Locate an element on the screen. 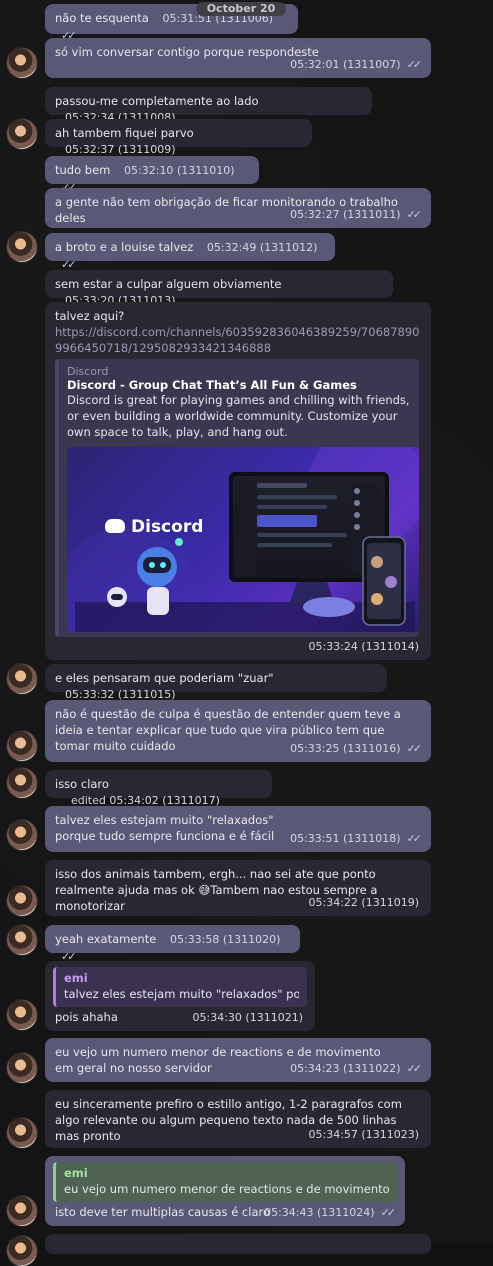 Image resolution: width=493 pixels, height=1266 pixels. message-time: 05:33:25 (1311016) ✓✓ is located at coordinates (356, 748).